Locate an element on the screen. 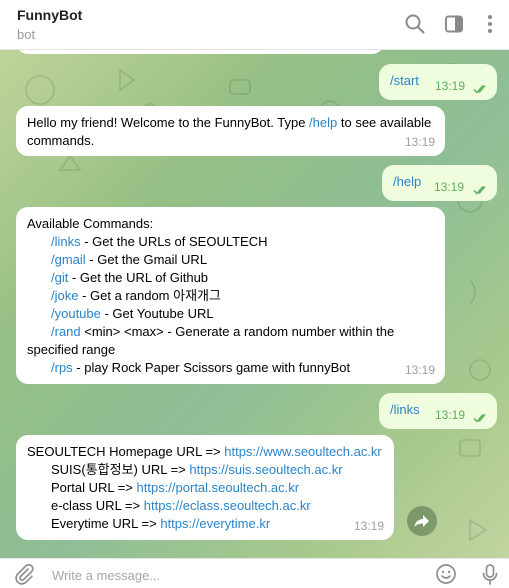  url-label: Everytime URL => is located at coordinates (106, 523).